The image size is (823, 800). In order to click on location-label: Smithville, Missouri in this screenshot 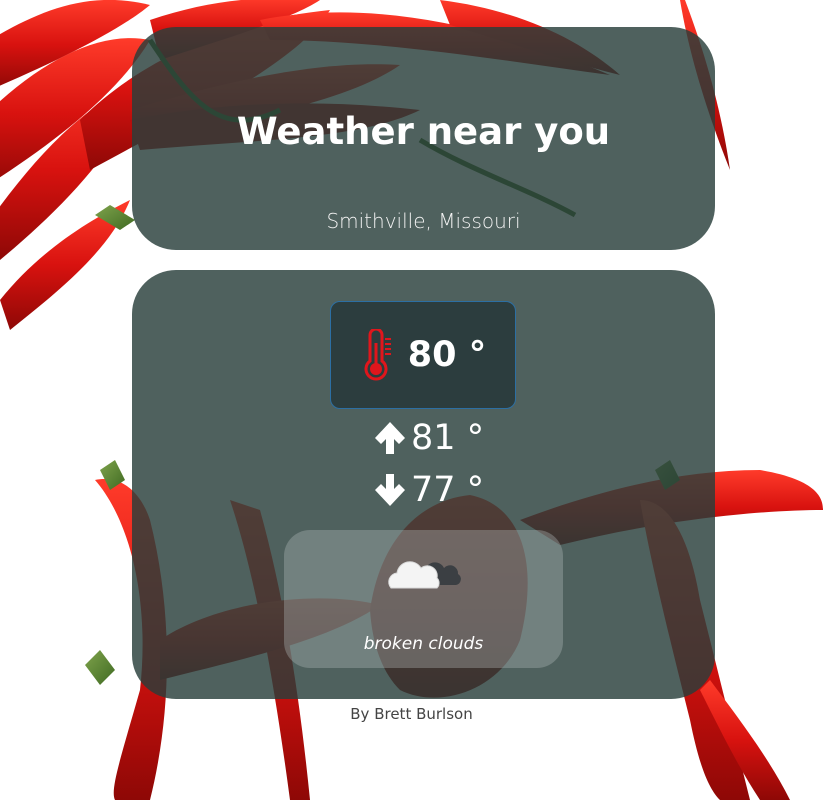, I will do `click(423, 221)`.